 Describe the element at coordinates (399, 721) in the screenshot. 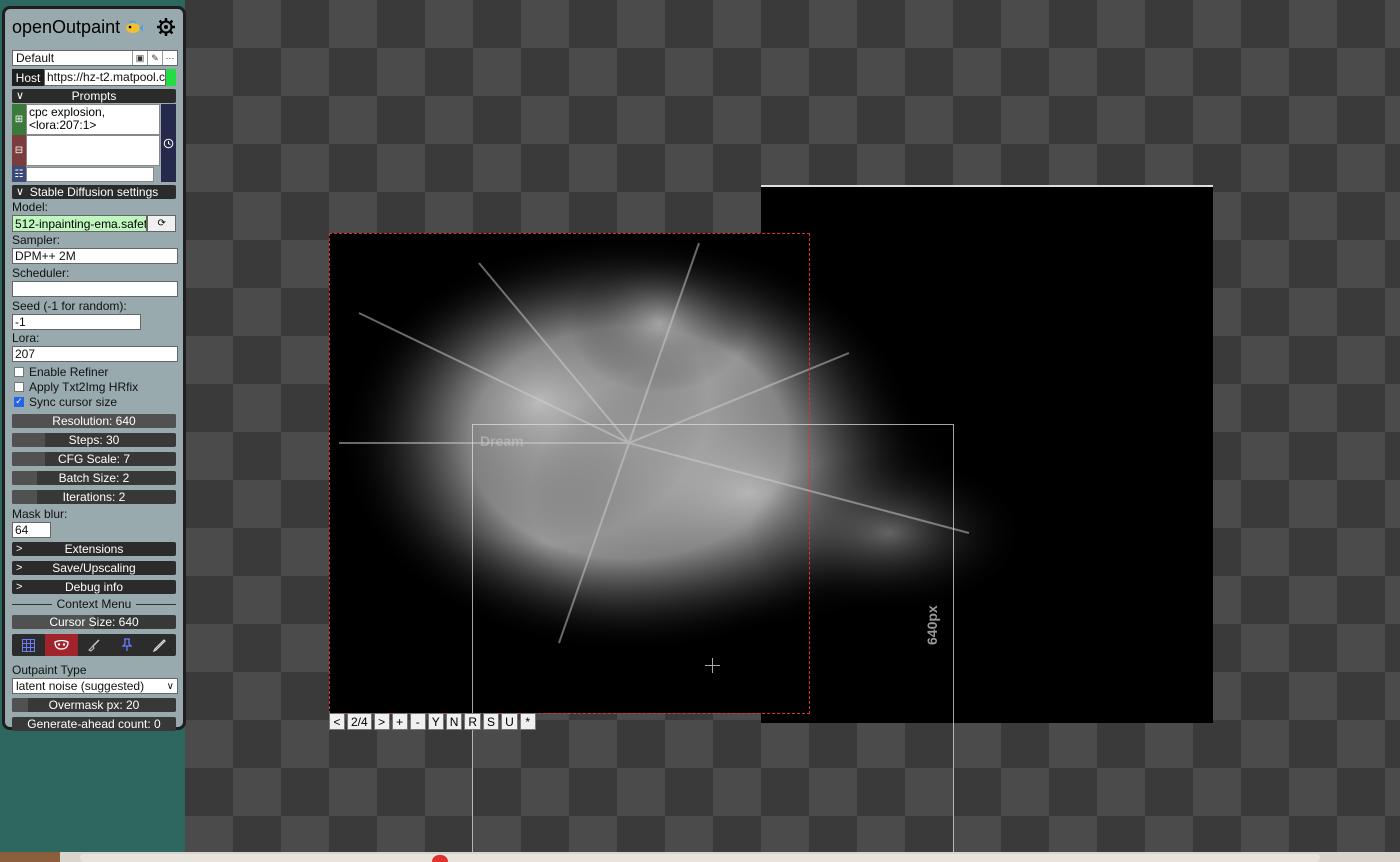

I see `more-results-button: +` at that location.